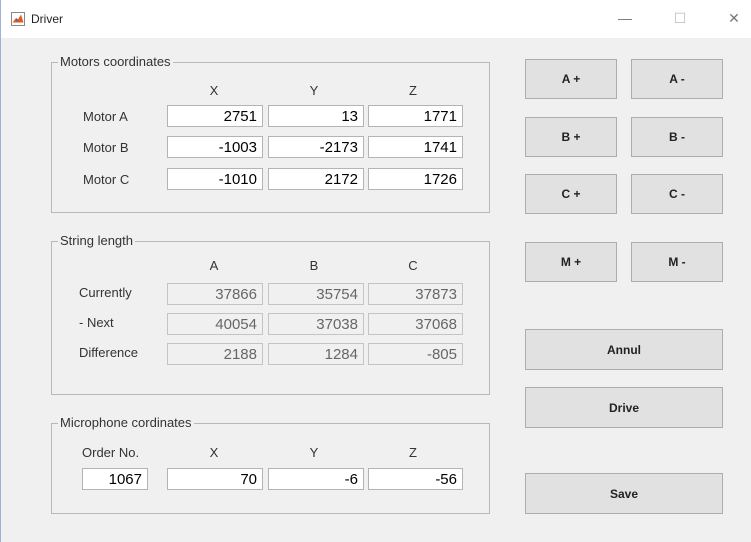 The image size is (751, 542). What do you see at coordinates (314, 265) in the screenshot?
I see `string-header-b: B` at bounding box center [314, 265].